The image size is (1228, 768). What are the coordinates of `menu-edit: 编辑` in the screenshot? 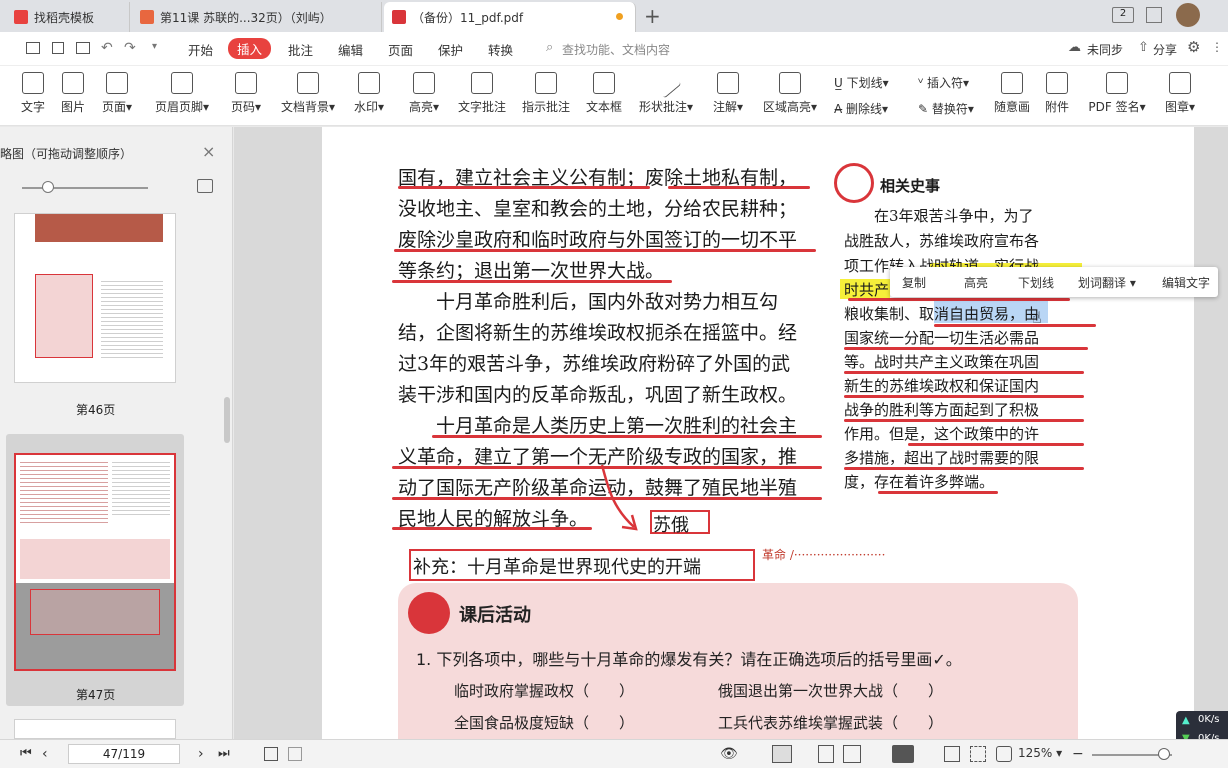 It's located at (350, 49).